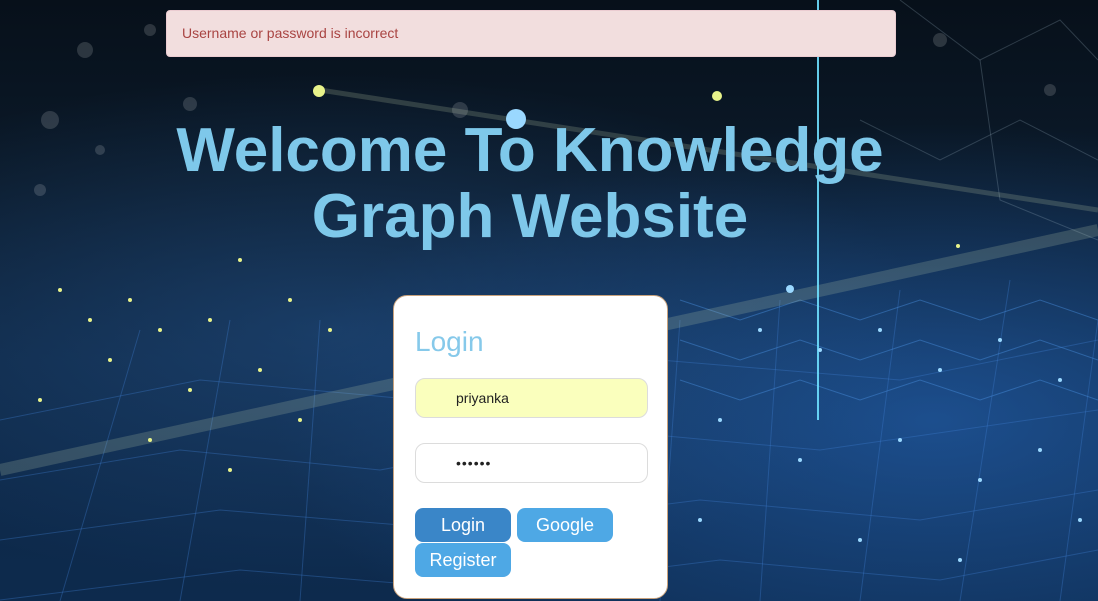 Image resolution: width=1098 pixels, height=601 pixels. I want to click on error-alert: Username or password is incorrect, so click(531, 33).